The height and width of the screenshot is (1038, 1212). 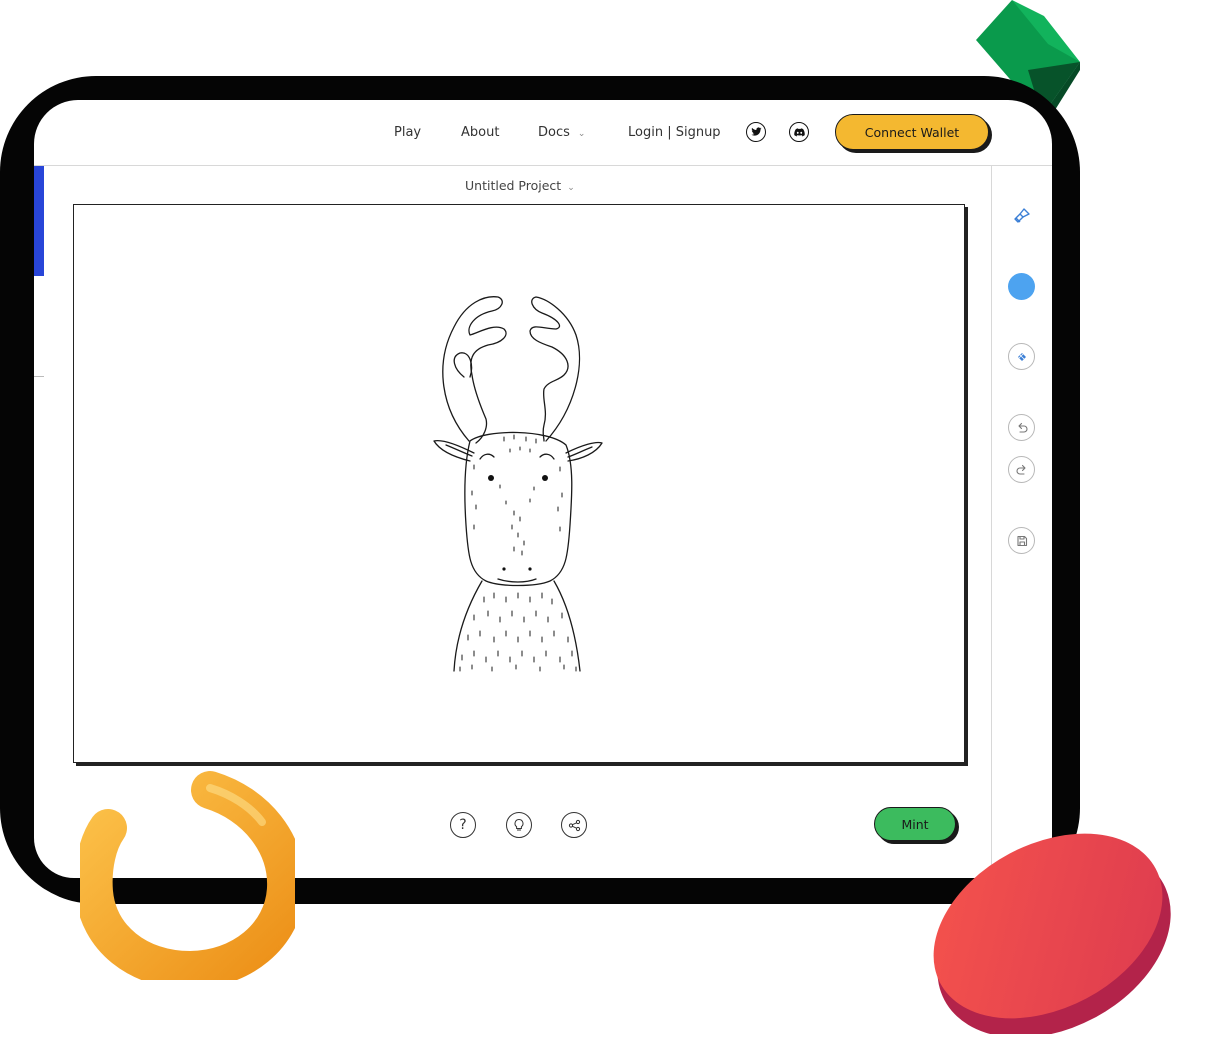 What do you see at coordinates (1021, 469) in the screenshot?
I see `redo-icon` at bounding box center [1021, 469].